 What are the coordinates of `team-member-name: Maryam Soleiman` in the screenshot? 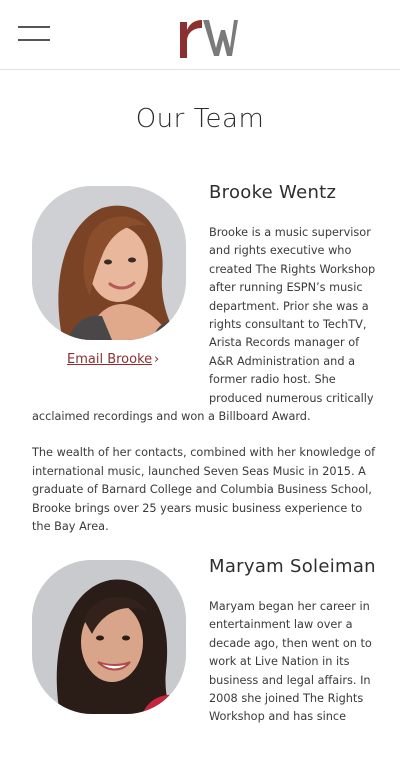 It's located at (292, 566).